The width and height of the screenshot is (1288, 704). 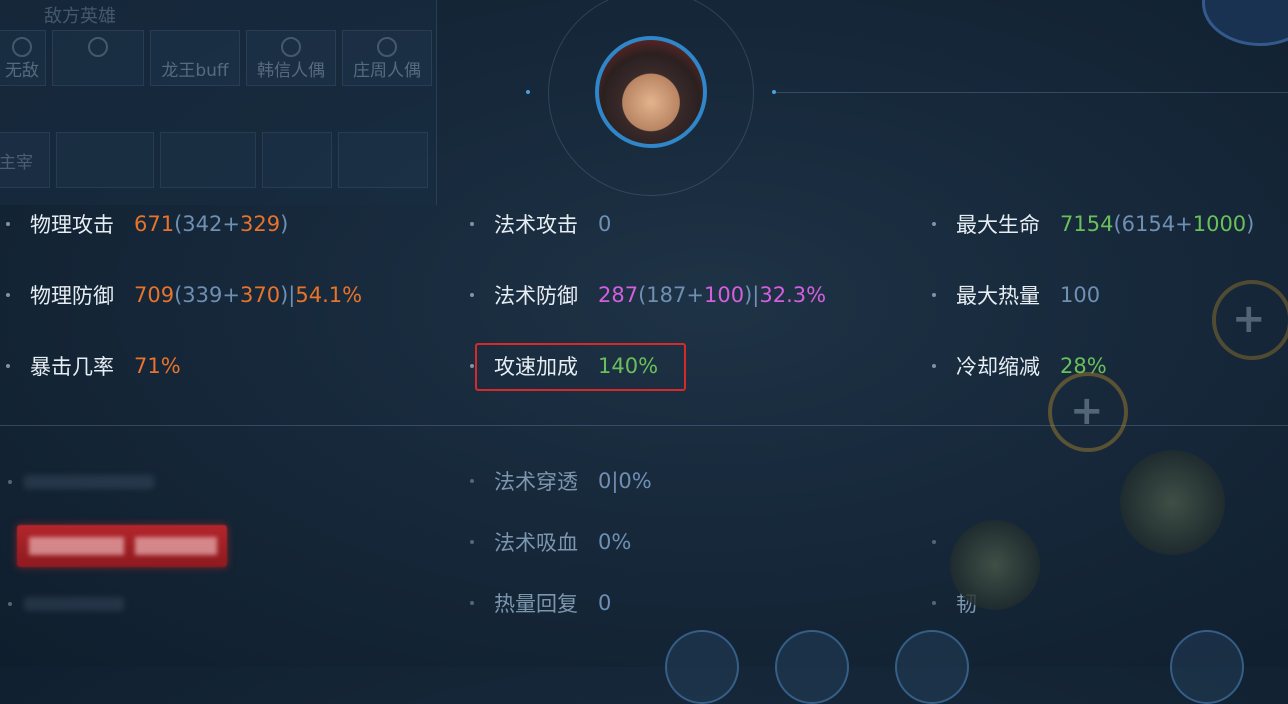 What do you see at coordinates (98, 47) in the screenshot?
I see `skill-icon` at bounding box center [98, 47].